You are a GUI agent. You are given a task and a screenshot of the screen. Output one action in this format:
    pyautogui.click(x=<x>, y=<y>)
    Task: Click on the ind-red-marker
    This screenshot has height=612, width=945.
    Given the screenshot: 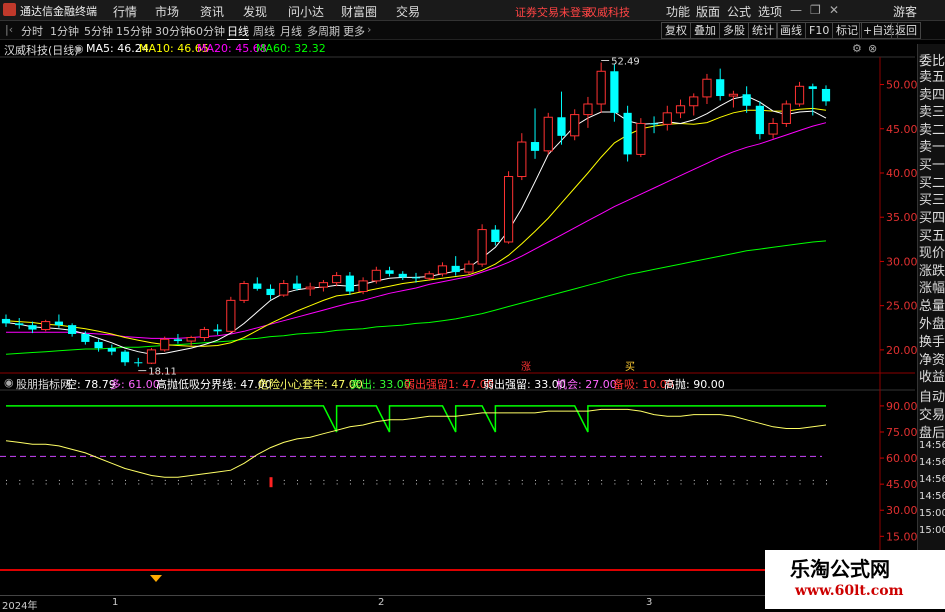 What is the action you would take?
    pyautogui.click(x=271, y=482)
    